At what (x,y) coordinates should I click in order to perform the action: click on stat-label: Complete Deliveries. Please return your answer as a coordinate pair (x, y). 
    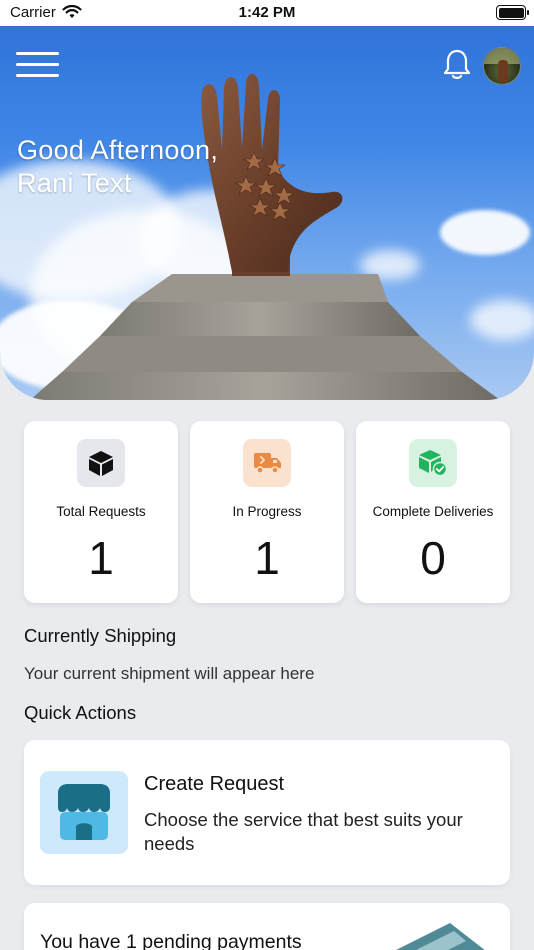
    Looking at the image, I should click on (433, 511).